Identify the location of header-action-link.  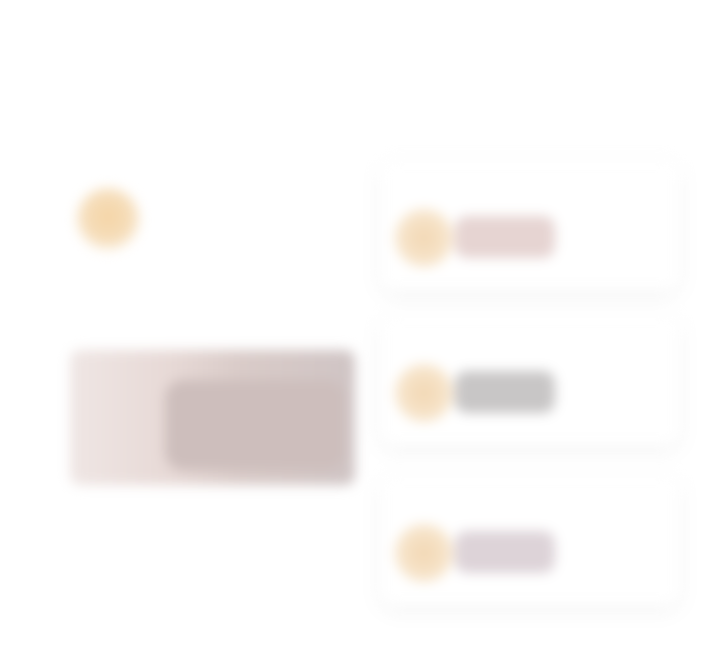
(600, 73).